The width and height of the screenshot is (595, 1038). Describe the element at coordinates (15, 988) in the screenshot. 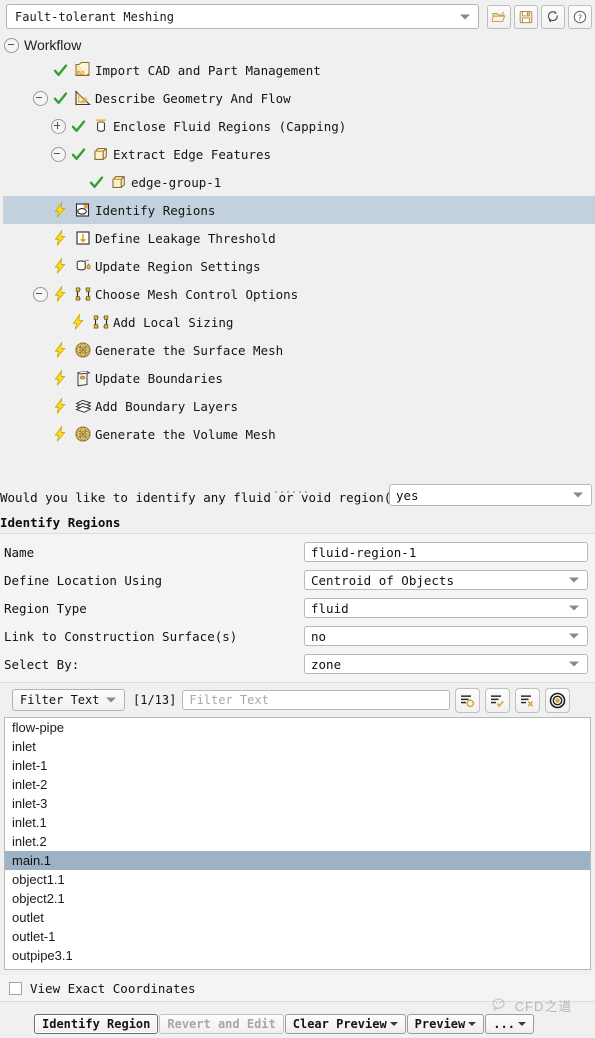

I see `view-exact-coordinates-checkbox` at that location.